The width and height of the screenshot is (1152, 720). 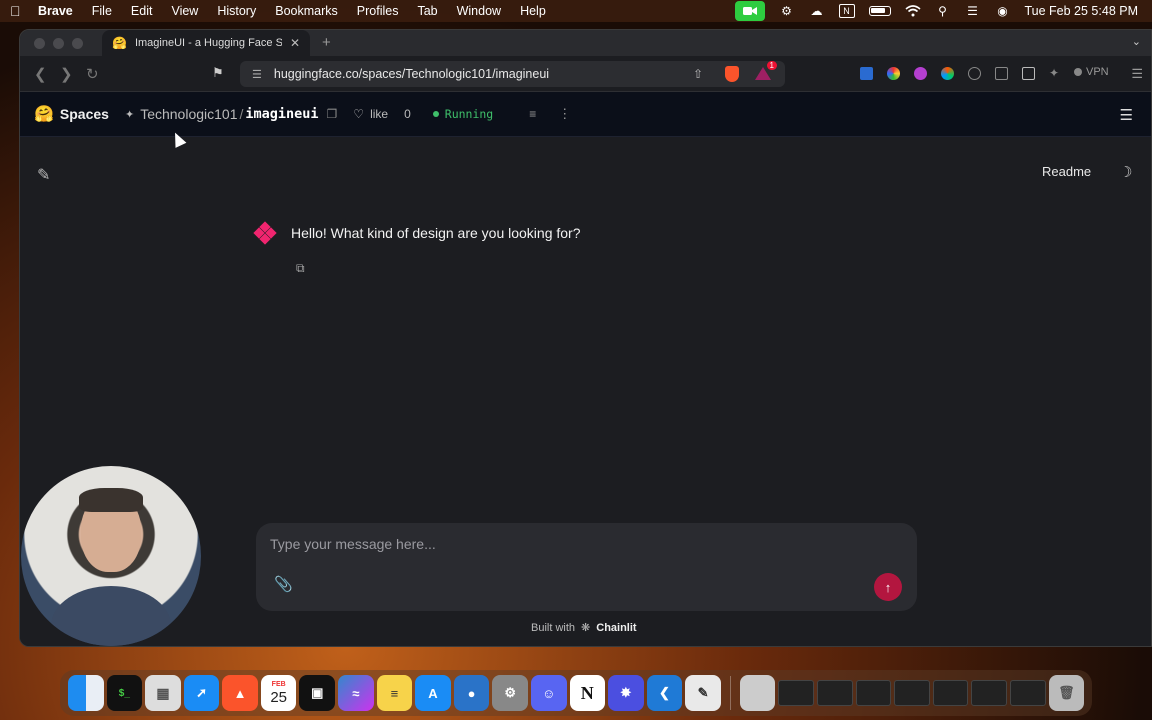 I want to click on cube-app-icon: ▣, so click(x=317, y=693).